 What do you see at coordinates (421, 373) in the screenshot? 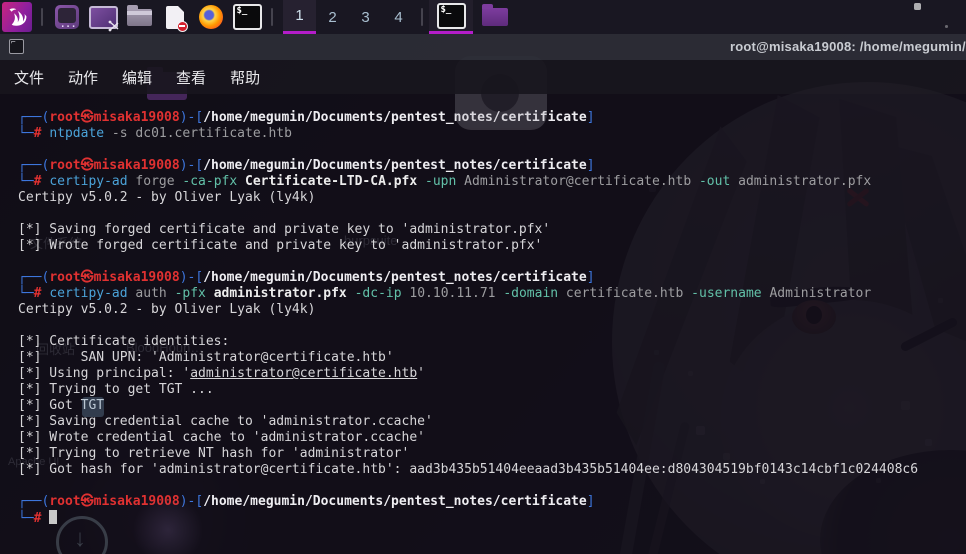
I see `terminal-text-segment: '` at bounding box center [421, 373].